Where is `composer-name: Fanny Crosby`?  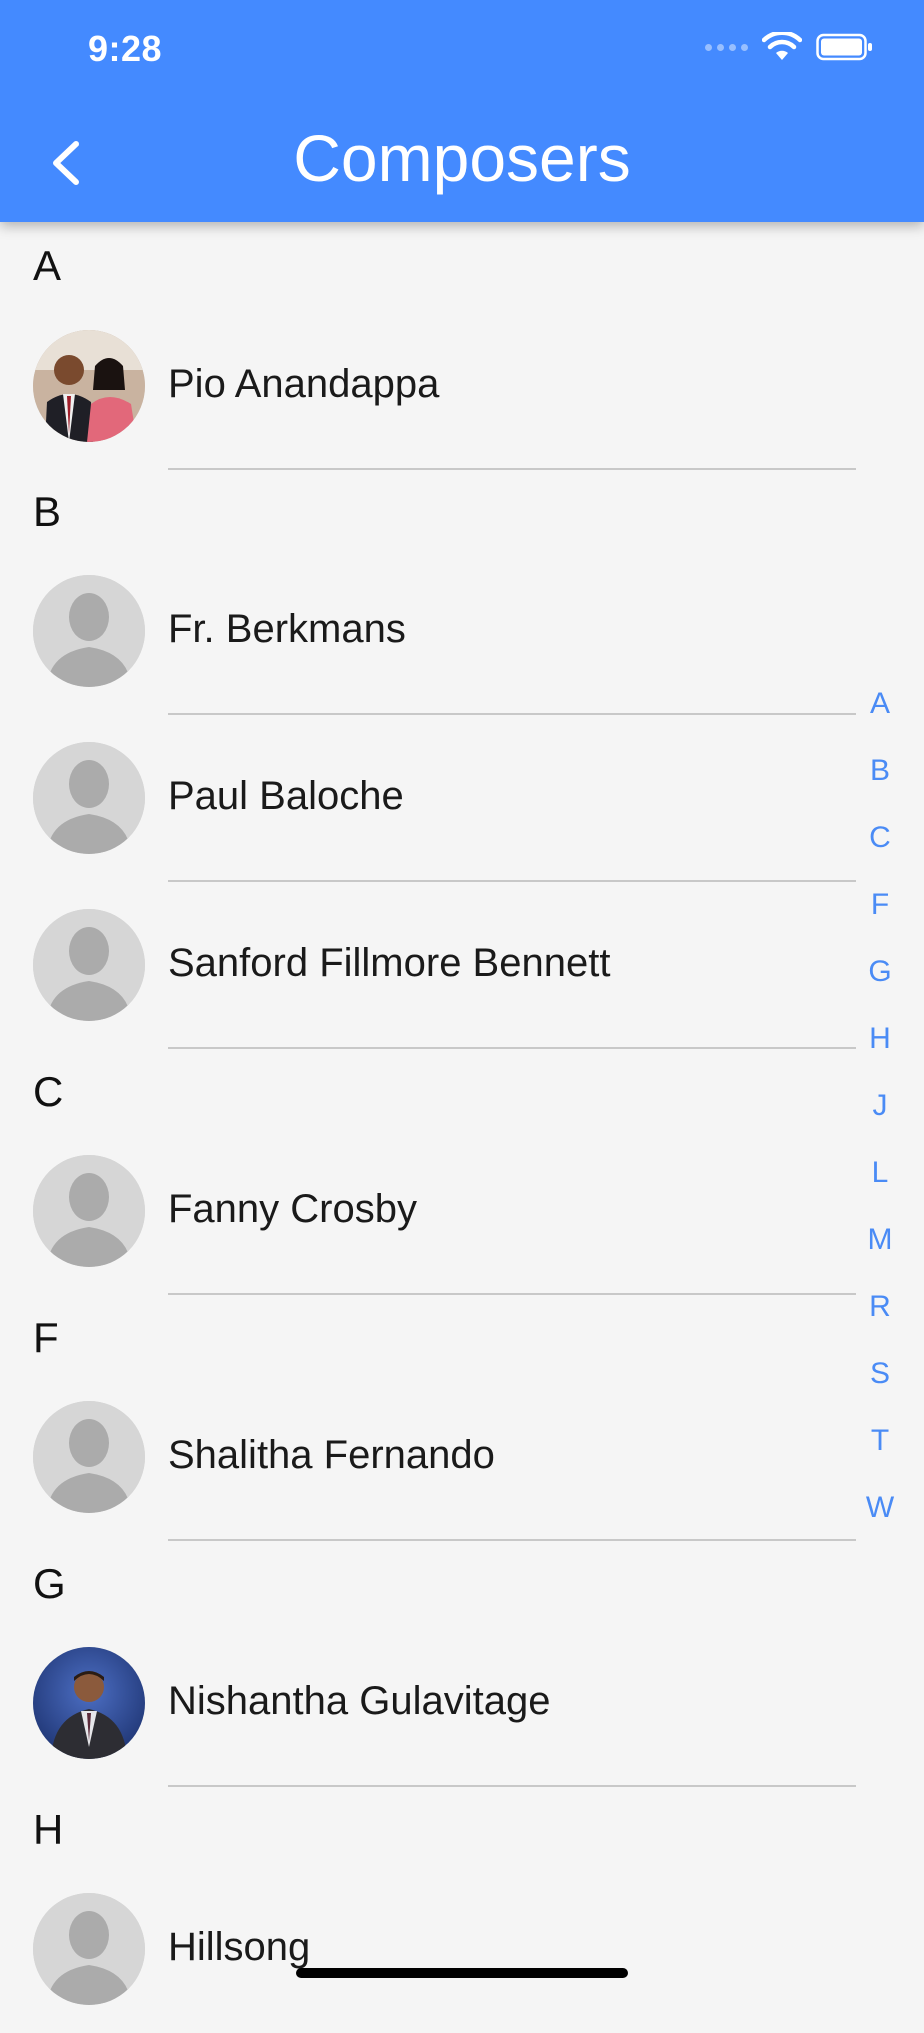 composer-name: Fanny Crosby is located at coordinates (292, 1209).